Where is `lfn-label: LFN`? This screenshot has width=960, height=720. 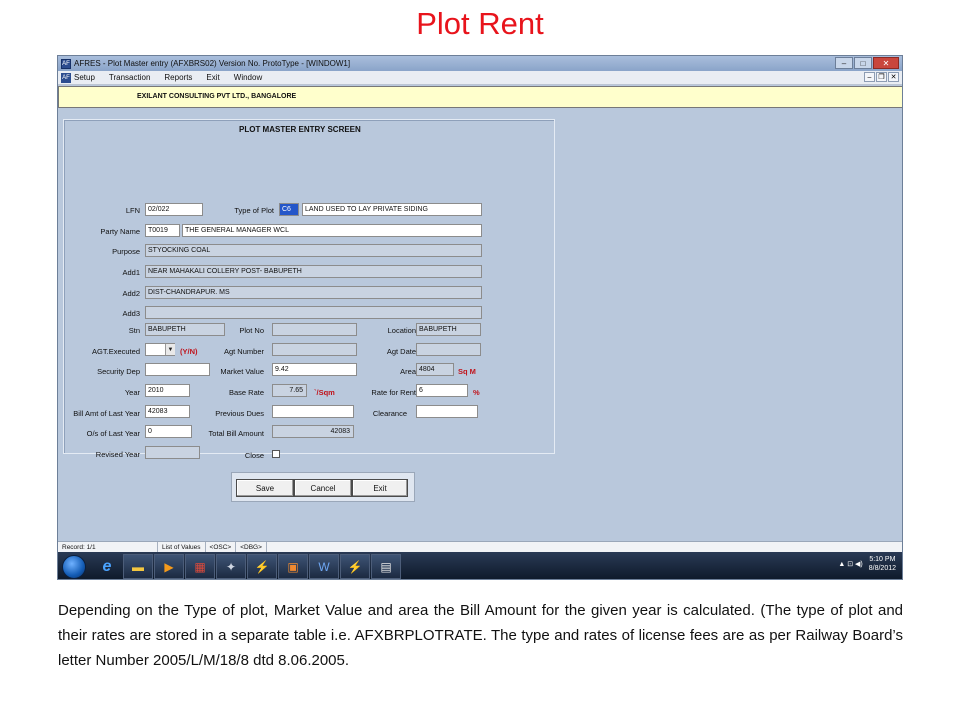 lfn-label: LFN is located at coordinates (132, 210).